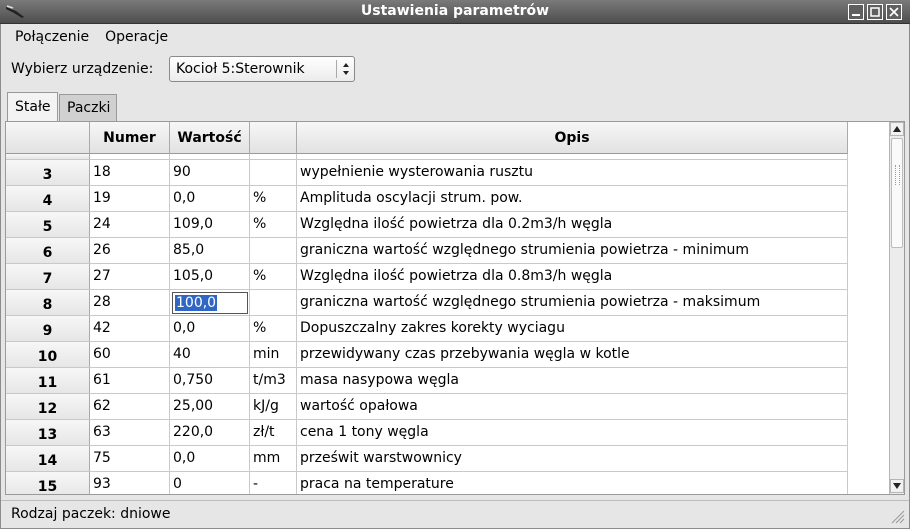 The height and width of the screenshot is (529, 910). I want to click on tab-paczki: Paczki, so click(88, 108).